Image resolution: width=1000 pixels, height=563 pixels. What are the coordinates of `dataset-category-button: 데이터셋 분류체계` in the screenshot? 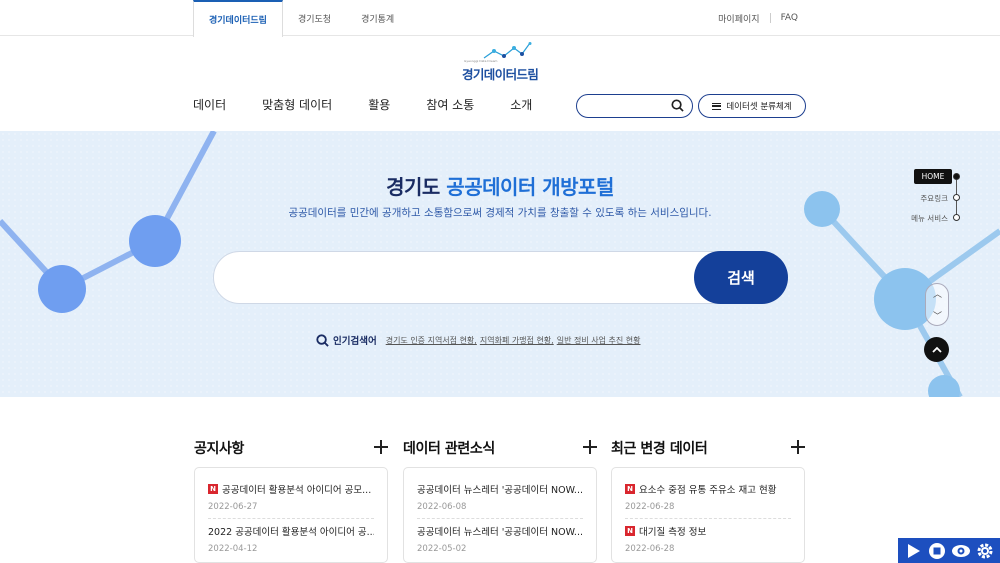 It's located at (752, 106).